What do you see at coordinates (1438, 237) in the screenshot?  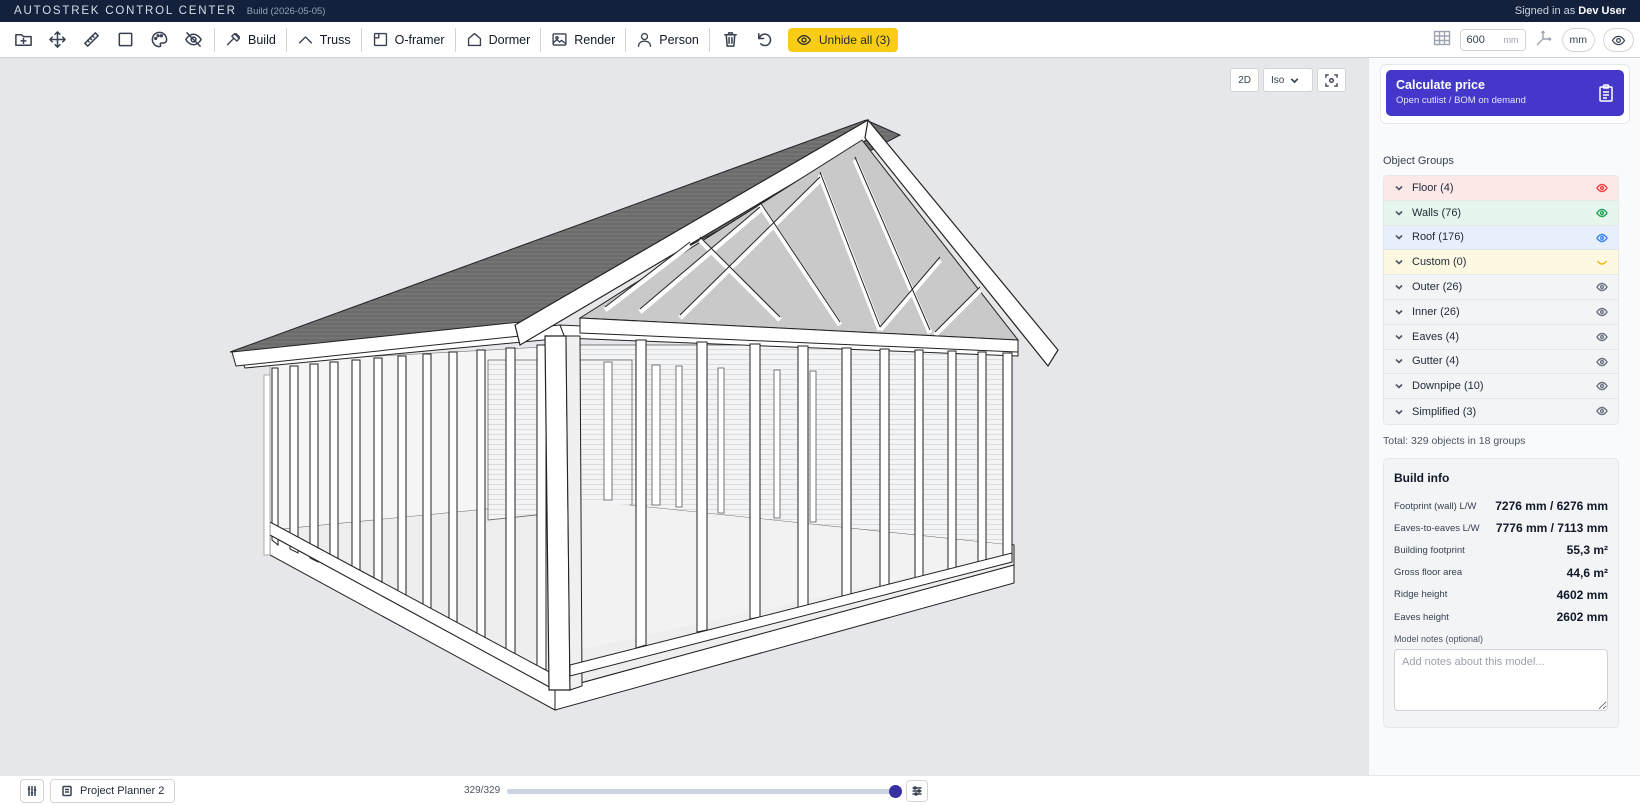 I see `object-group-label: Roof (176)` at bounding box center [1438, 237].